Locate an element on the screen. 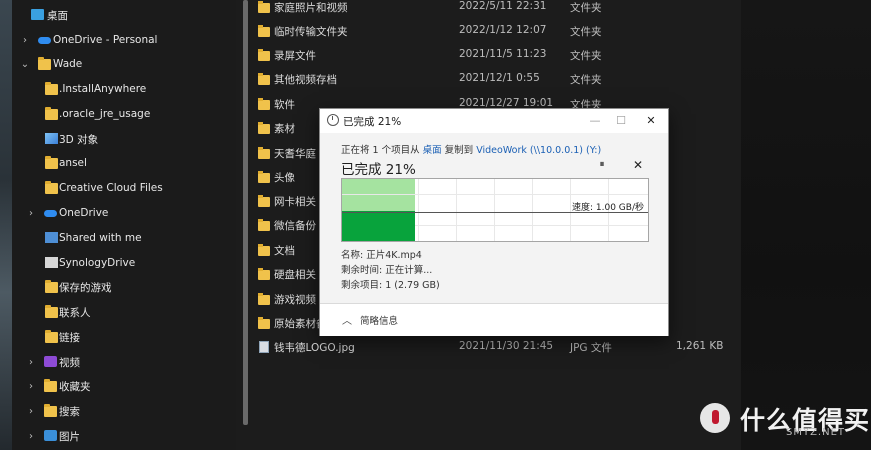 Image resolution: width=871 pixels, height=450 pixels. nav-item-shared-with-me: Shared with me is located at coordinates (124, 238).